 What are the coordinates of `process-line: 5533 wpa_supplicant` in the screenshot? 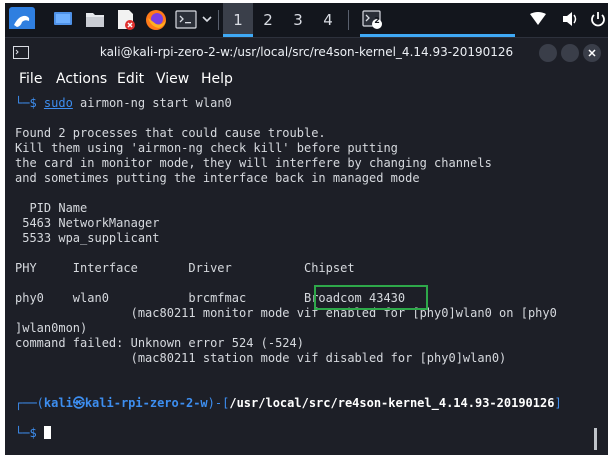 It's located at (87, 238).